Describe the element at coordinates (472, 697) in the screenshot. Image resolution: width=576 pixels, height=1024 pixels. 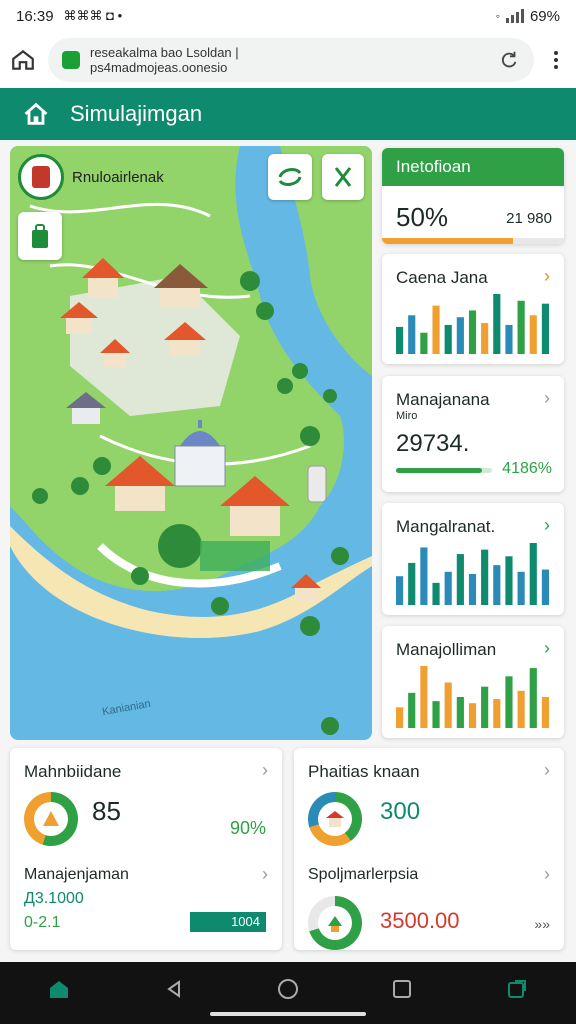
I see `chart-card-4-bars` at that location.